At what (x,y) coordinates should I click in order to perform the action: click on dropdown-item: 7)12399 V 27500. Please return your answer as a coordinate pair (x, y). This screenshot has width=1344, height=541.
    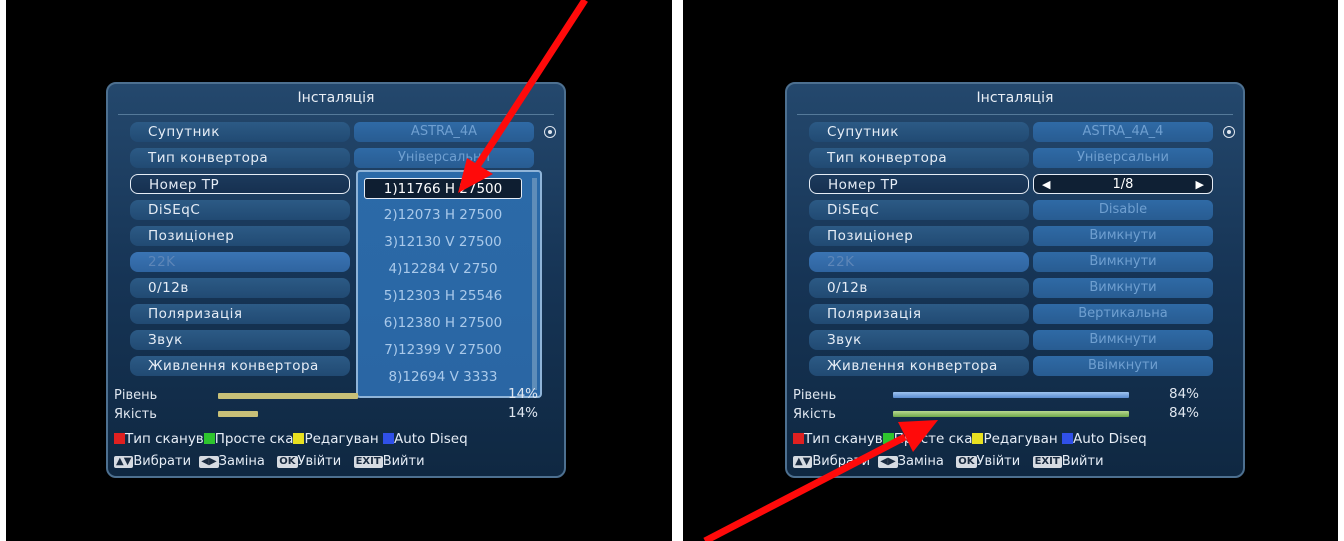
    Looking at the image, I should click on (443, 350).